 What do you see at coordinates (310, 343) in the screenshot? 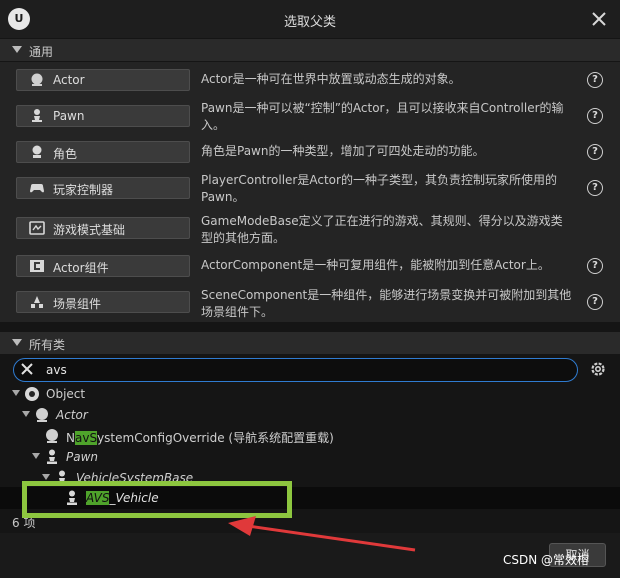
I see `all-classes-section-header: 所有类` at bounding box center [310, 343].